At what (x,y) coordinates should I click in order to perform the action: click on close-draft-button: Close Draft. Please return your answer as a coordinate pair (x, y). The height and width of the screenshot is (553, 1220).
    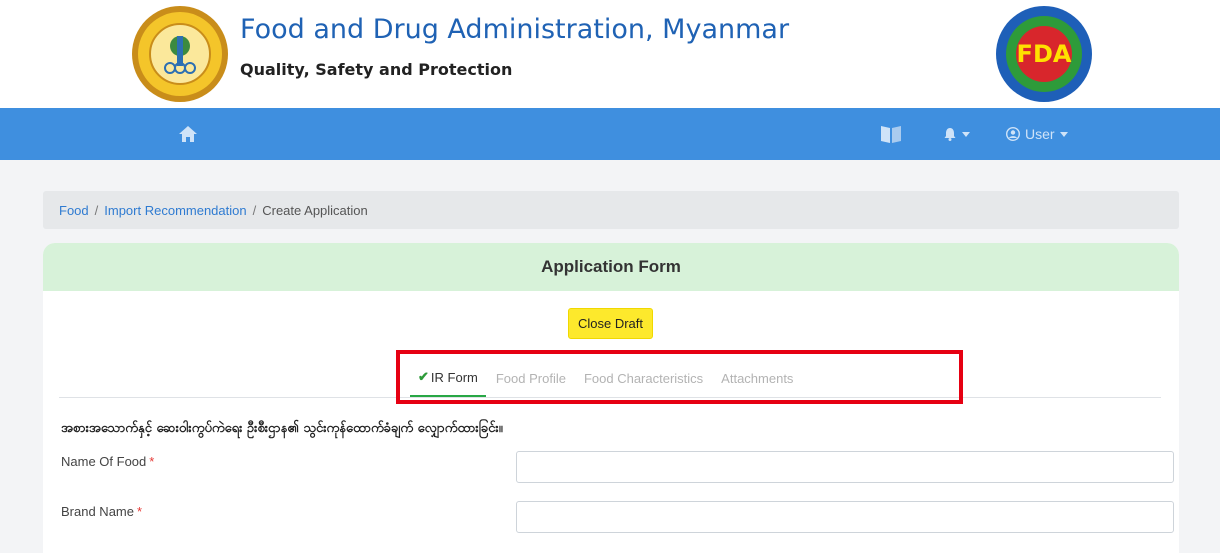
    Looking at the image, I should click on (610, 323).